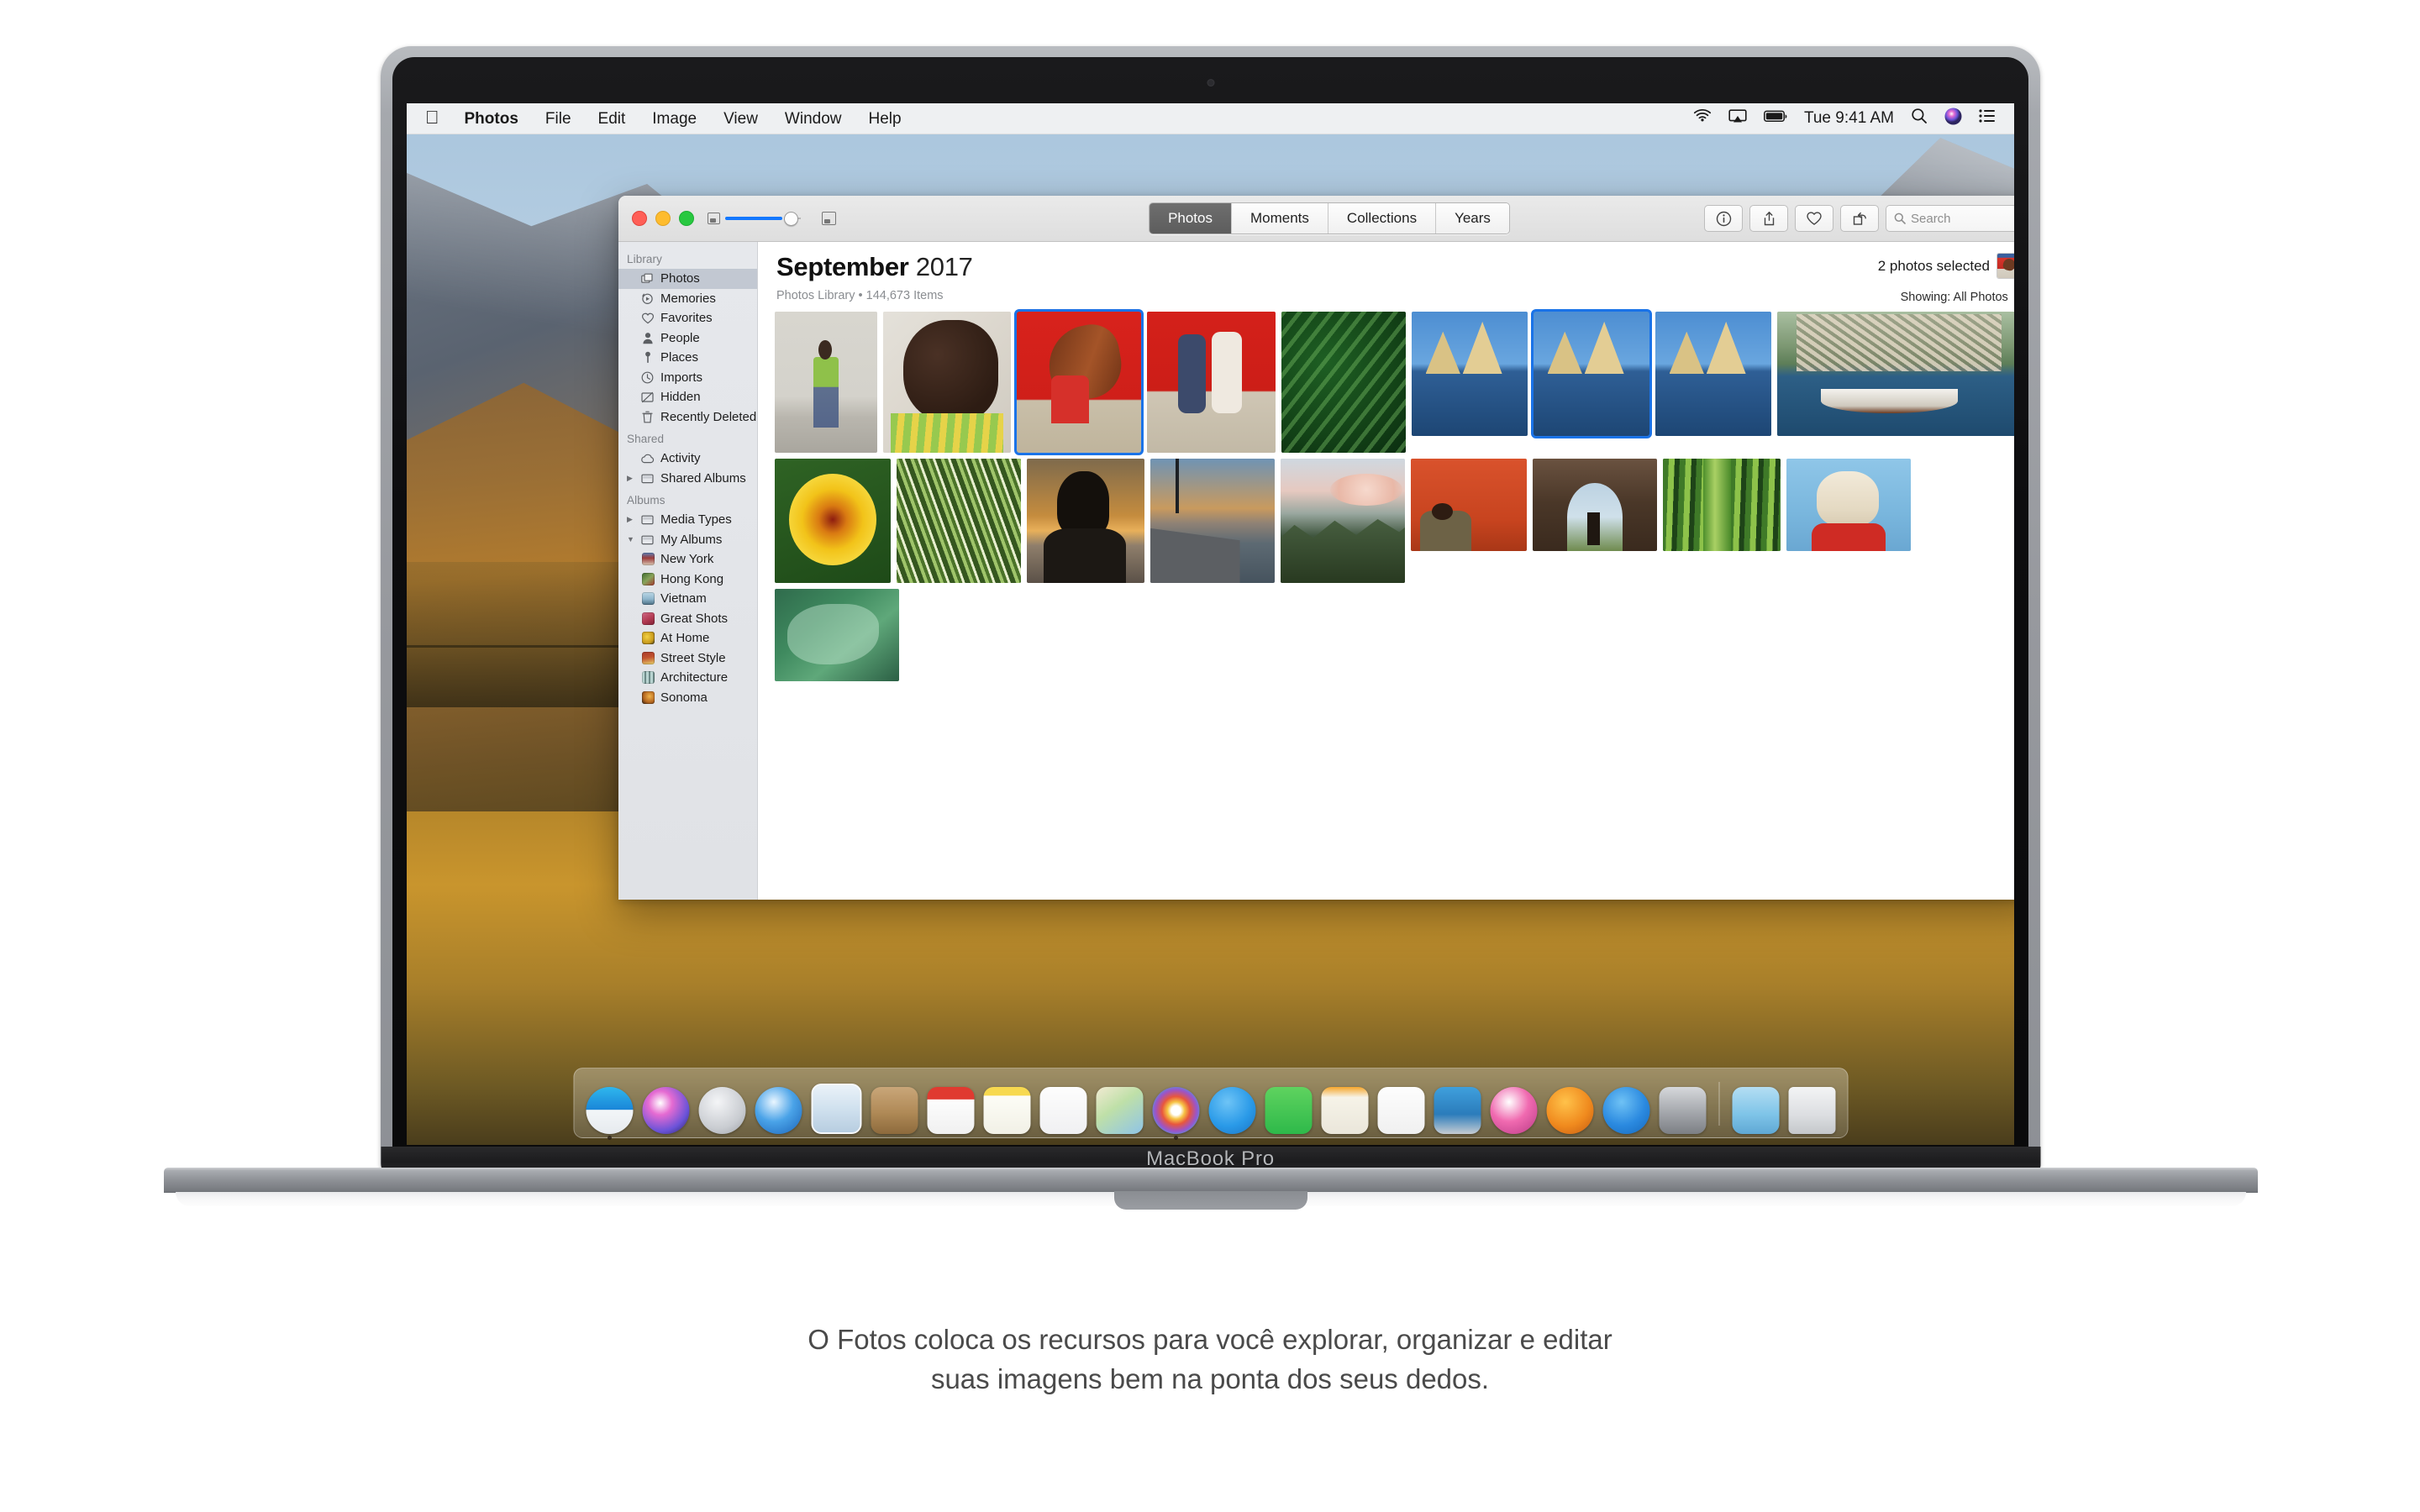 The height and width of the screenshot is (1512, 2420). What do you see at coordinates (688, 638) in the screenshot?
I see `sidebar-album-at-home: At Home` at bounding box center [688, 638].